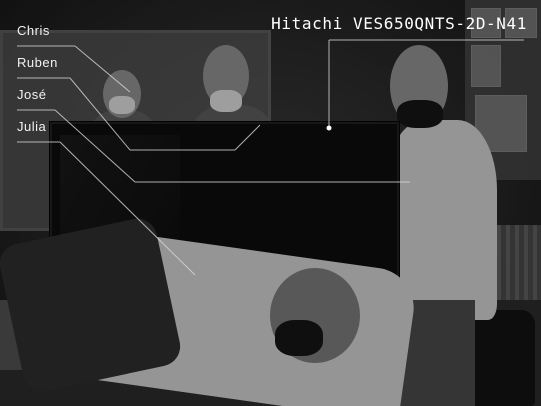 The image size is (541, 406). What do you see at coordinates (127, 208) in the screenshot?
I see `callout-line-julia` at bounding box center [127, 208].